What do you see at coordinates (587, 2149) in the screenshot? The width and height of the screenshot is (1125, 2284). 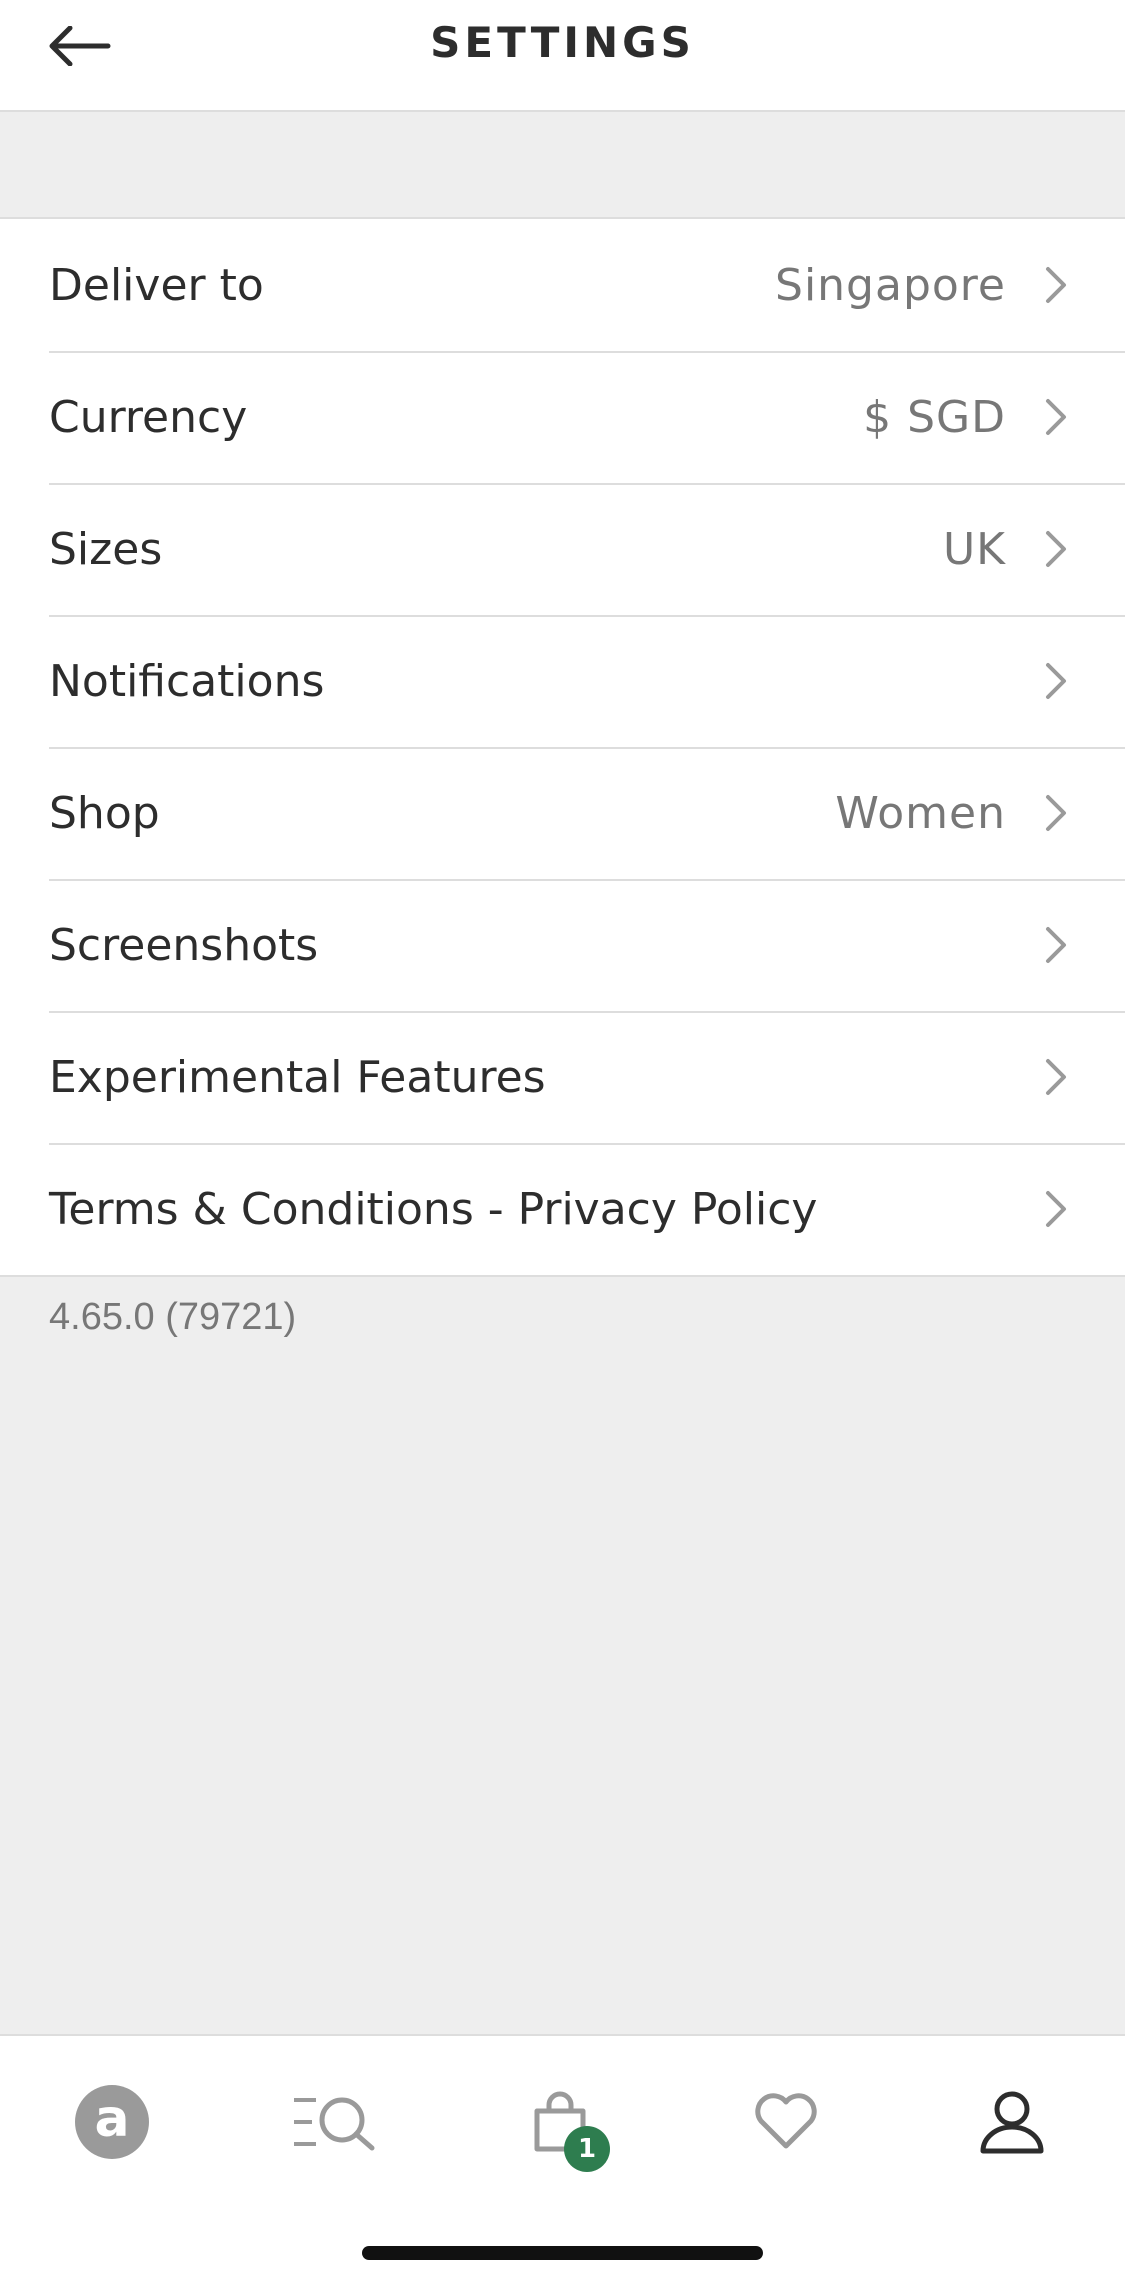 I see `bag-count-badge: 1` at bounding box center [587, 2149].